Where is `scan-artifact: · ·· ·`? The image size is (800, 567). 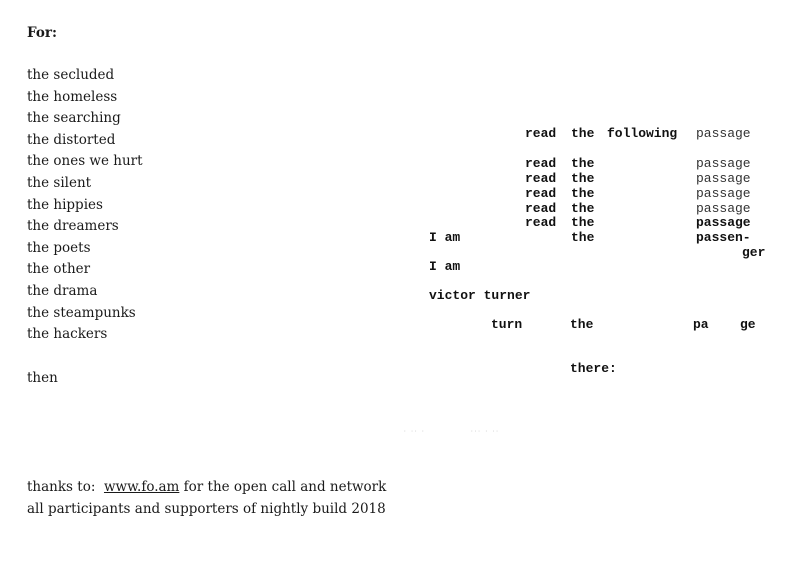
scan-artifact: · ·· · is located at coordinates (414, 431).